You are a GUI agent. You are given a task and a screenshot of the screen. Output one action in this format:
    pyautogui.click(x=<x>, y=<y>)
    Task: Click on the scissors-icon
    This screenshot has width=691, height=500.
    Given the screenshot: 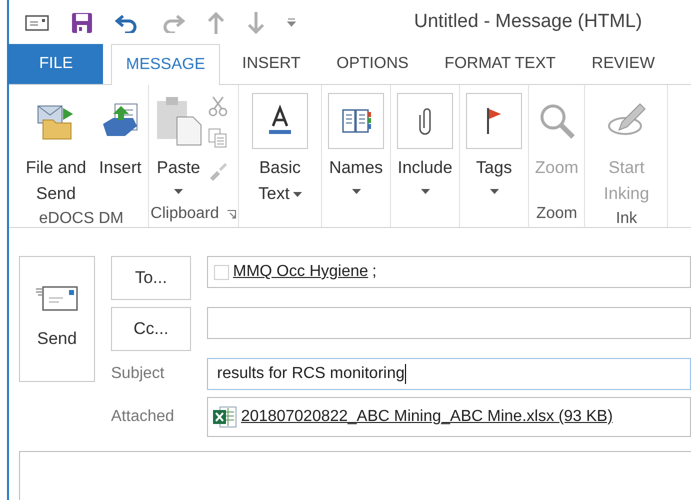 What is the action you would take?
    pyautogui.click(x=217, y=106)
    